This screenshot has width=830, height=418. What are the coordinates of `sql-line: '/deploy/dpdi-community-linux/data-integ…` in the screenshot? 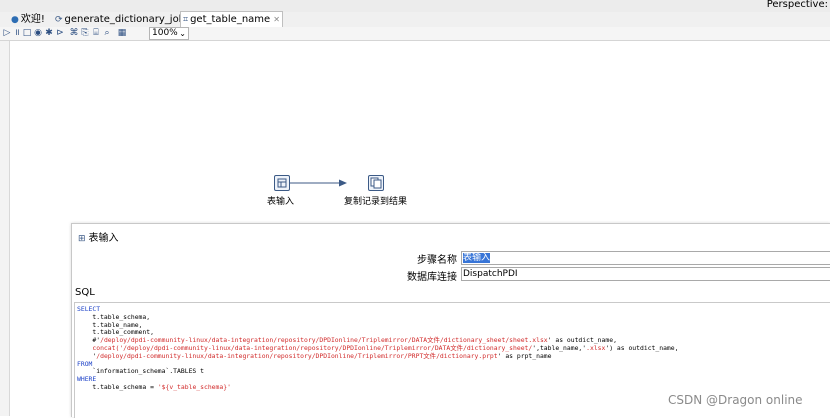 It's located at (377, 356).